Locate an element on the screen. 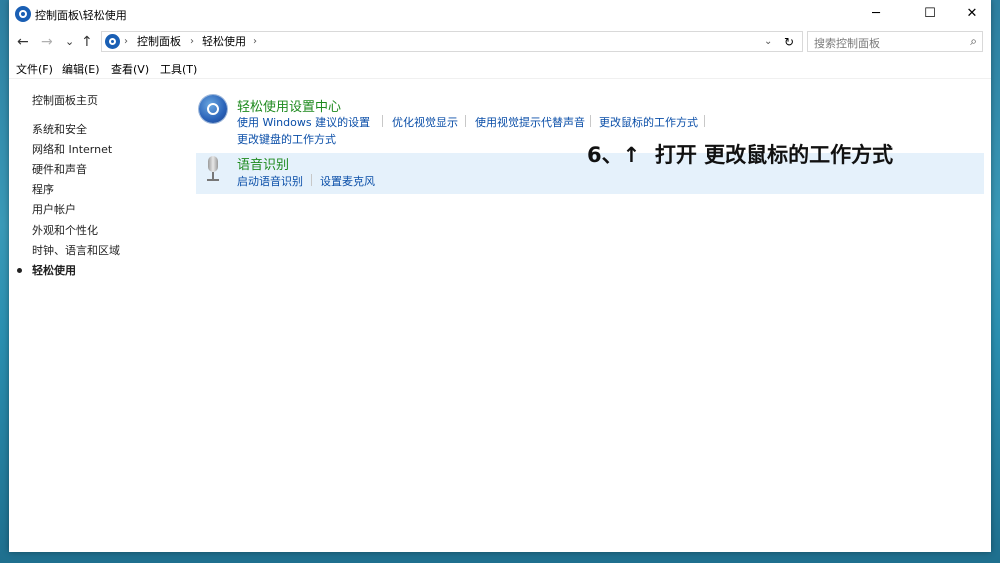  sidebar-item-appearance: 外观和个性化 is located at coordinates (65, 230).